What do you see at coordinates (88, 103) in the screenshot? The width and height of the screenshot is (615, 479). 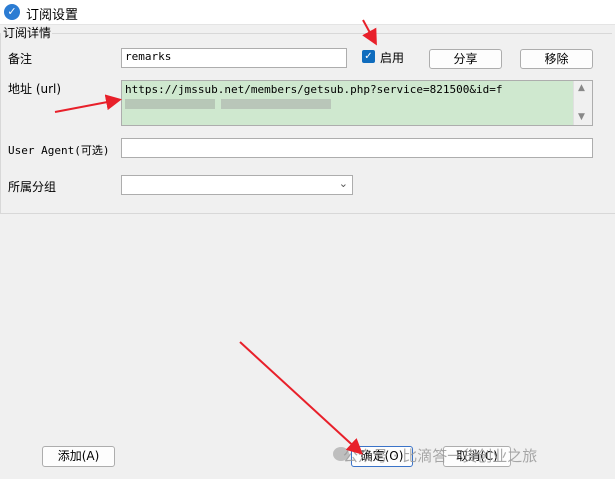 I see `arrow-to-url` at bounding box center [88, 103].